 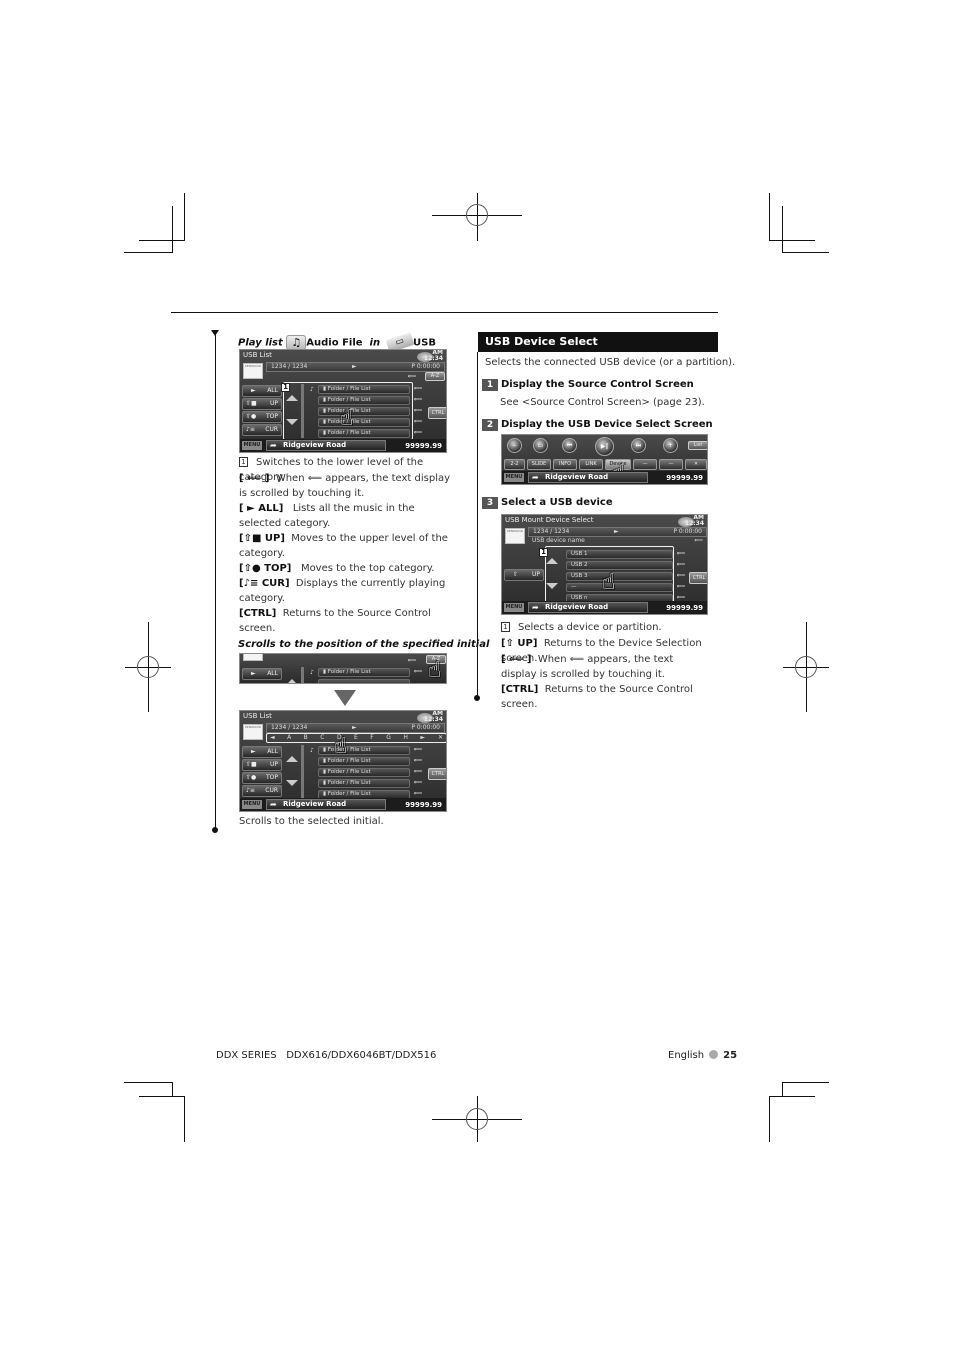 I want to click on initial-button: E, so click(x=356, y=737).